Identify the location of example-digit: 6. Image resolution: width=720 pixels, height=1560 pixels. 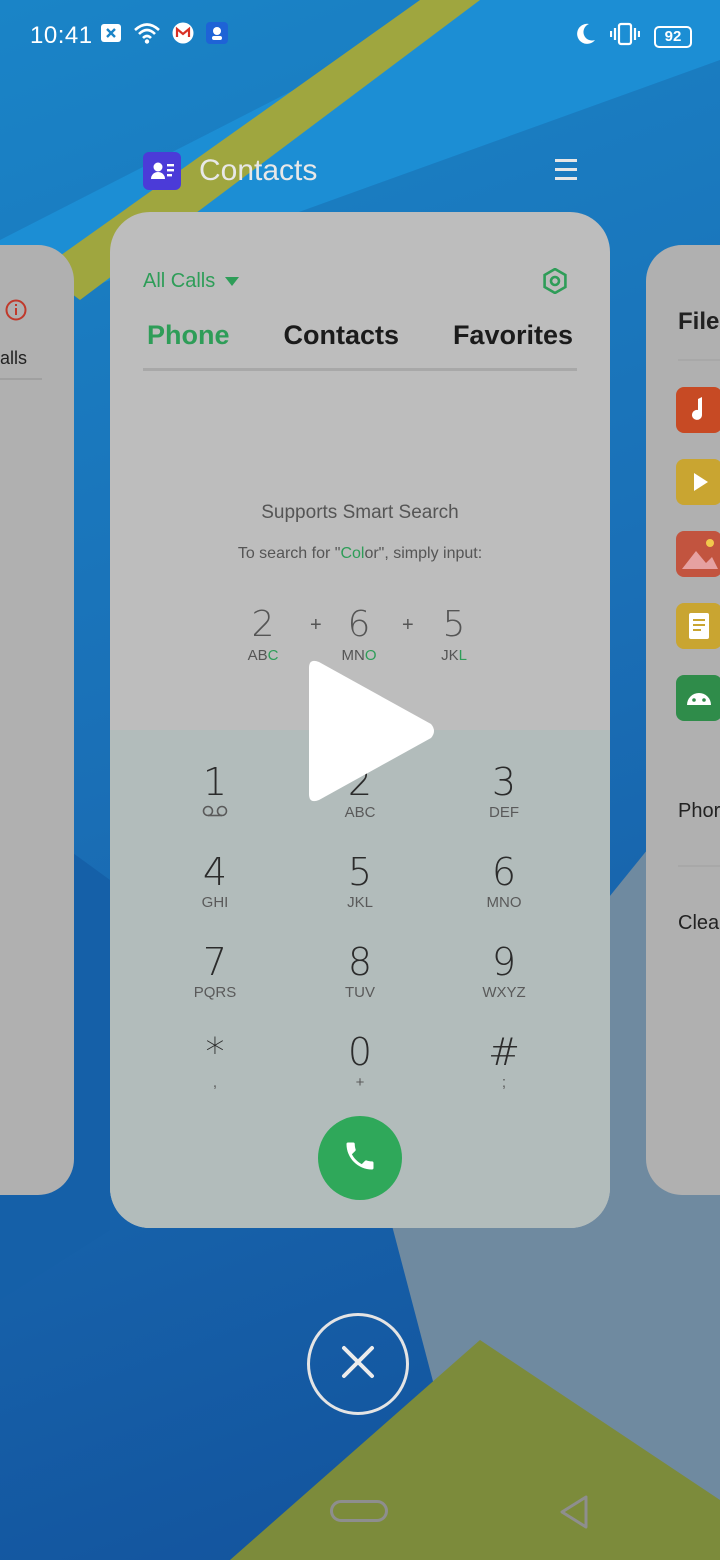
(359, 624).